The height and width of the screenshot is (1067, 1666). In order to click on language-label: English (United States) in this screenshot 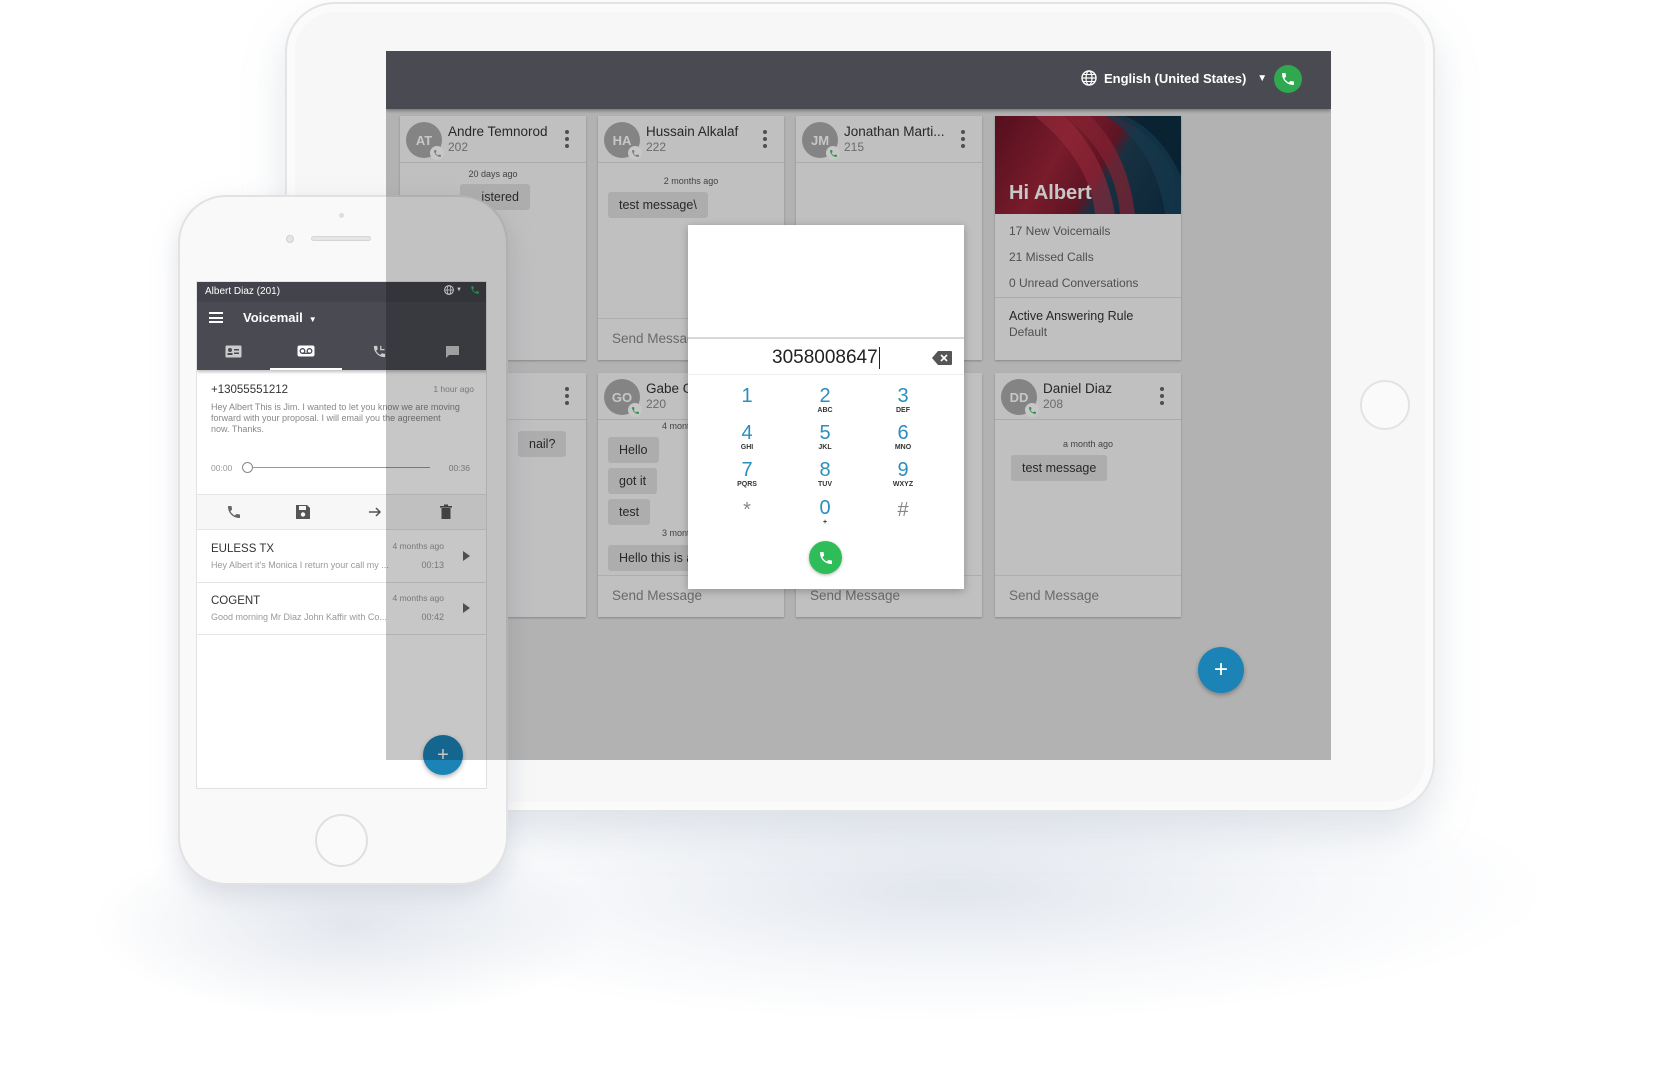, I will do `click(1175, 78)`.